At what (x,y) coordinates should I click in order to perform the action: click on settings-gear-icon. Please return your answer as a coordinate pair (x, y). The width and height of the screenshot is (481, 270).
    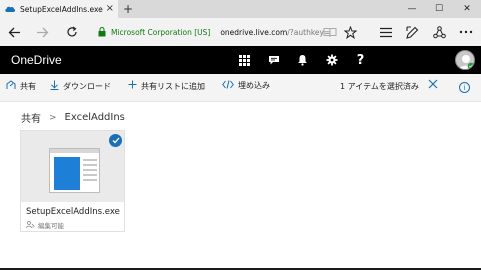
    Looking at the image, I should click on (331, 60).